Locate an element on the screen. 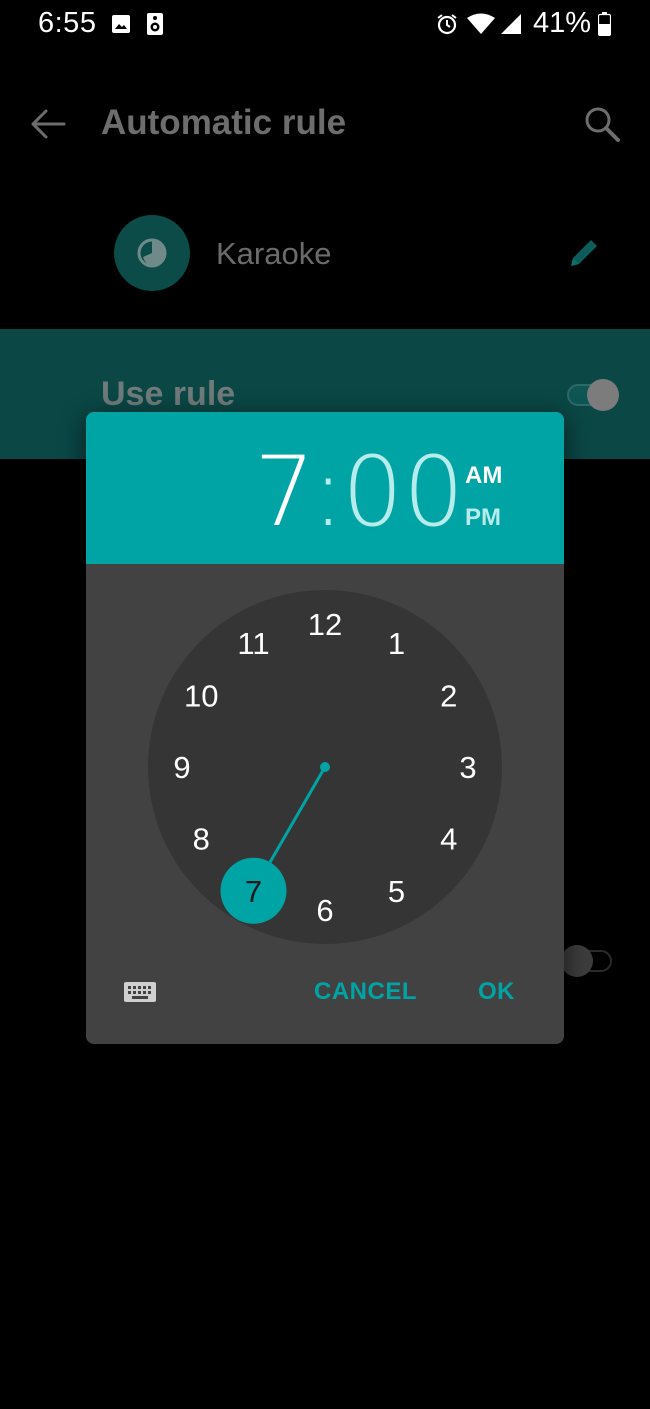 The width and height of the screenshot is (650, 1409). signal-icon is located at coordinates (511, 26).